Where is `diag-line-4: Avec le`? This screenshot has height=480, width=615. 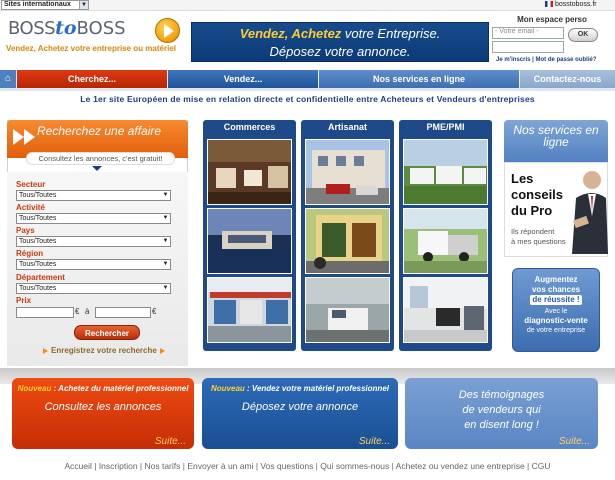
diag-line-4: Avec le is located at coordinates (556, 311).